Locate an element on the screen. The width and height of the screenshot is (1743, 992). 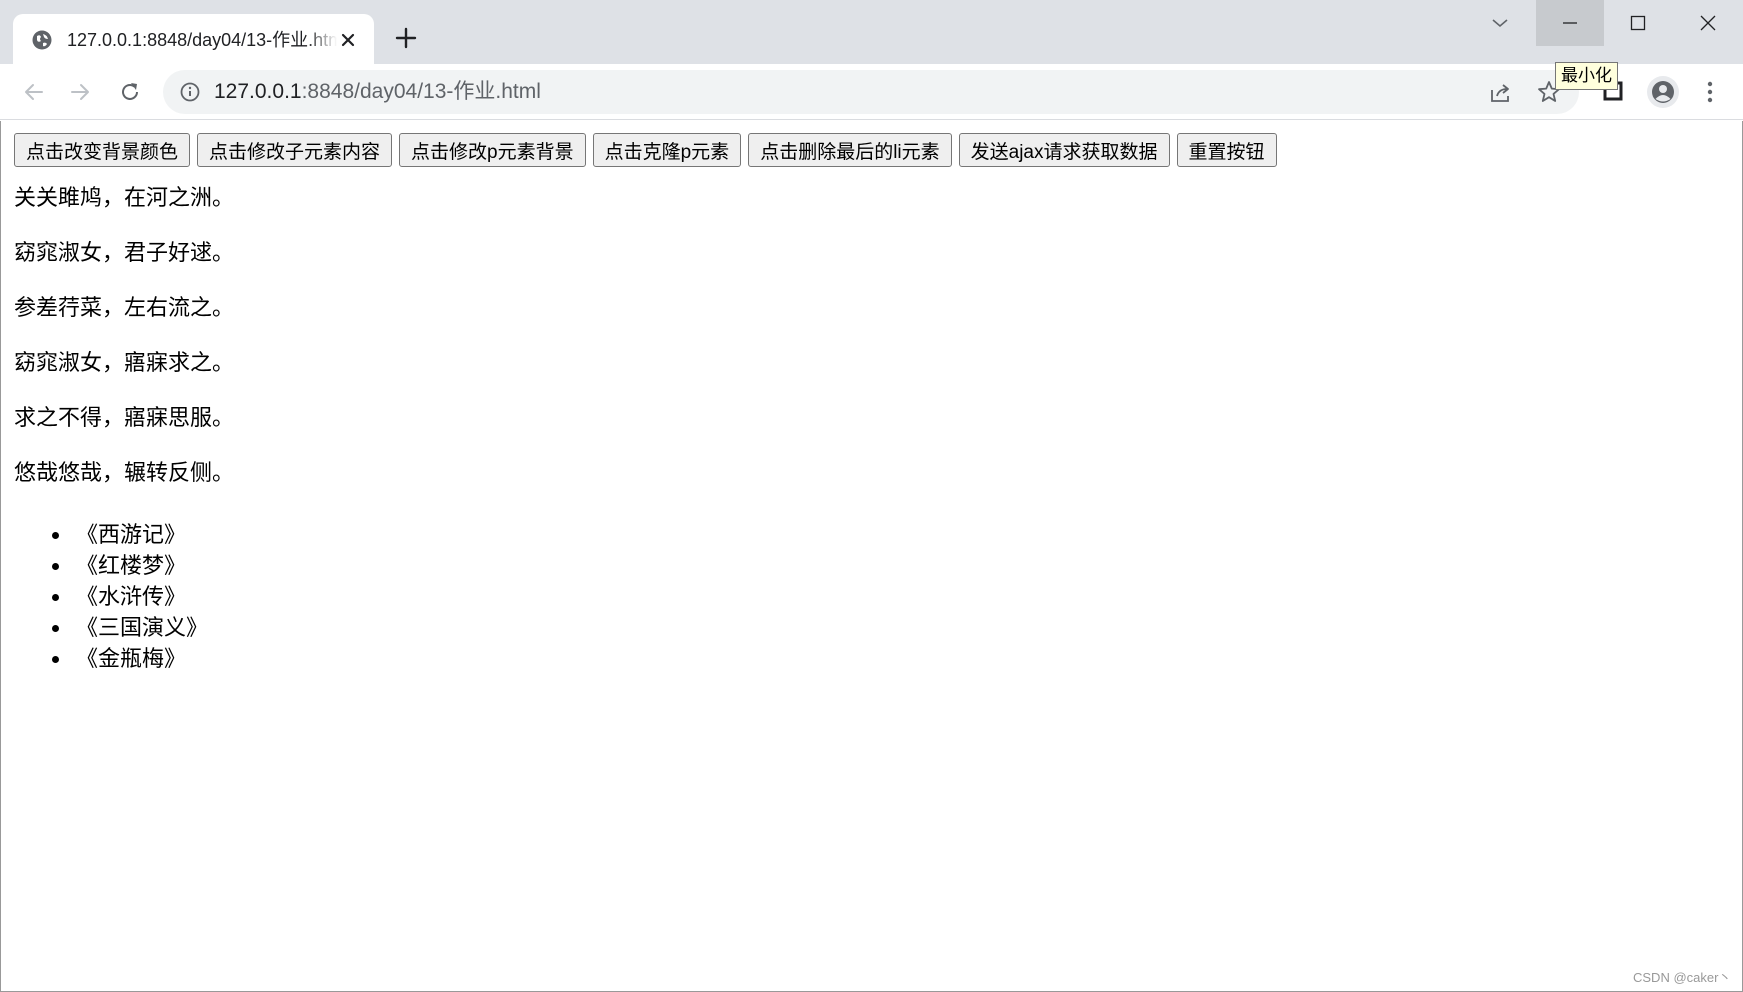
chevron-down-icon is located at coordinates (1500, 23).